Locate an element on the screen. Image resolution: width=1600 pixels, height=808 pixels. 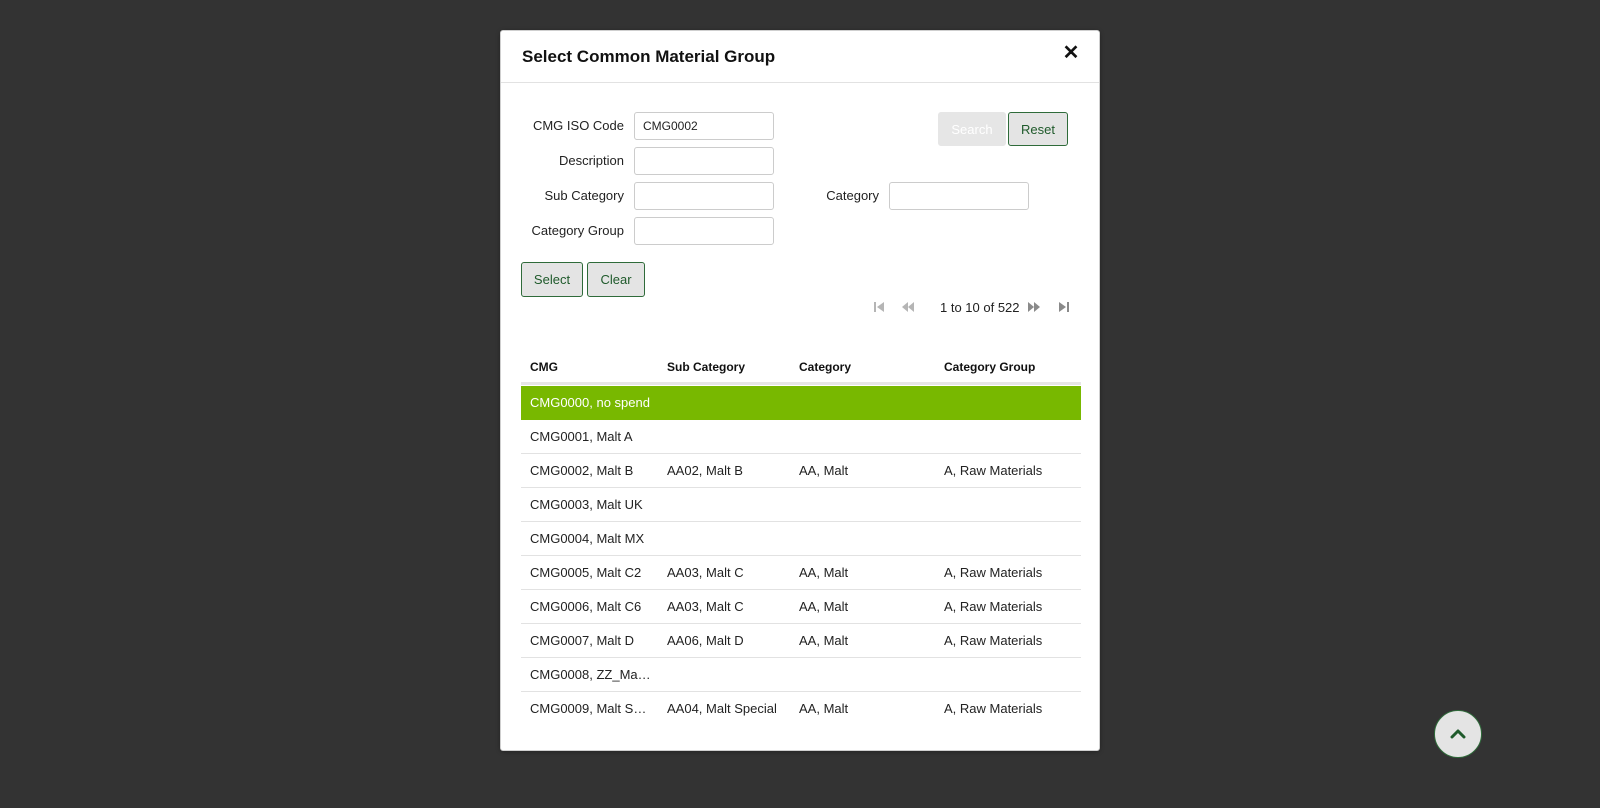
clear-button: Clear is located at coordinates (616, 279).